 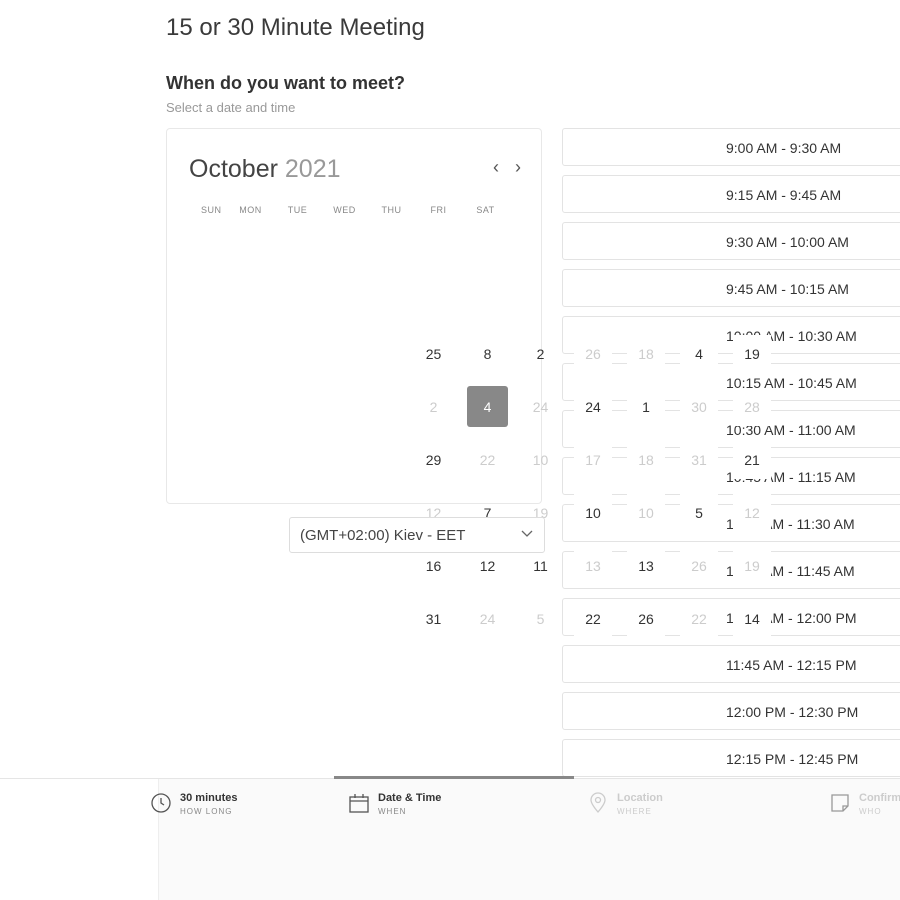 What do you see at coordinates (391, 210) in the screenshot?
I see `weekday-label: THU` at bounding box center [391, 210].